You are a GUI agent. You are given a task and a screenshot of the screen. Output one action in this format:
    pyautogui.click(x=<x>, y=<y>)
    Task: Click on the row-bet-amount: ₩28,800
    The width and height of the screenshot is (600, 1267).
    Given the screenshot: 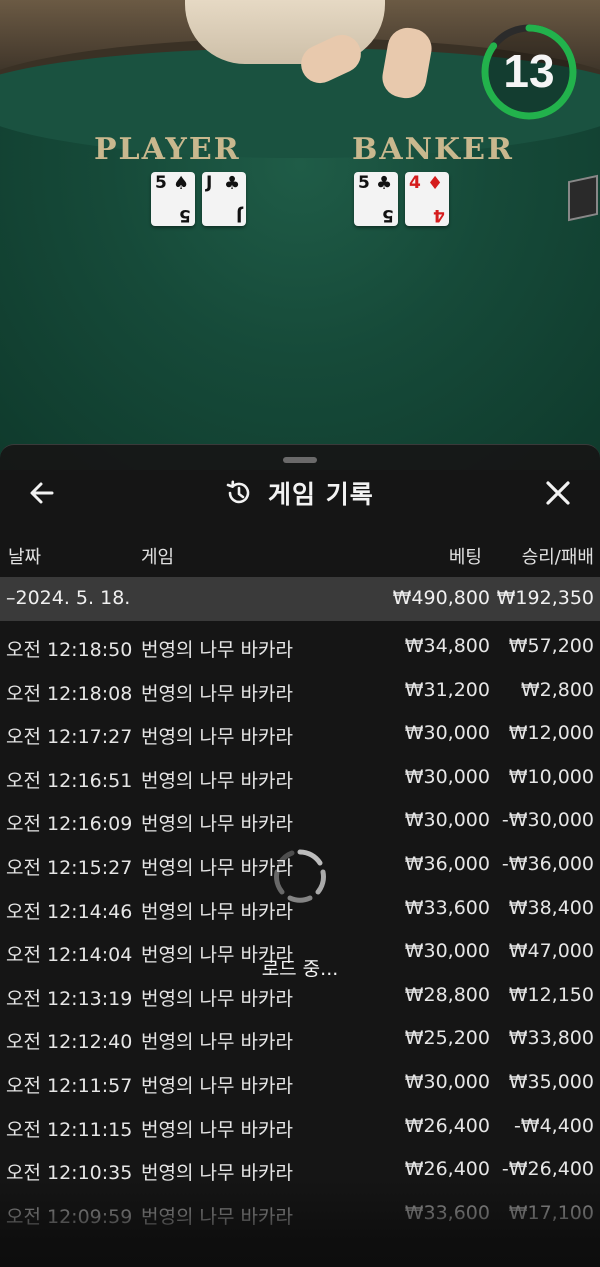 What is the action you would take?
    pyautogui.click(x=447, y=994)
    